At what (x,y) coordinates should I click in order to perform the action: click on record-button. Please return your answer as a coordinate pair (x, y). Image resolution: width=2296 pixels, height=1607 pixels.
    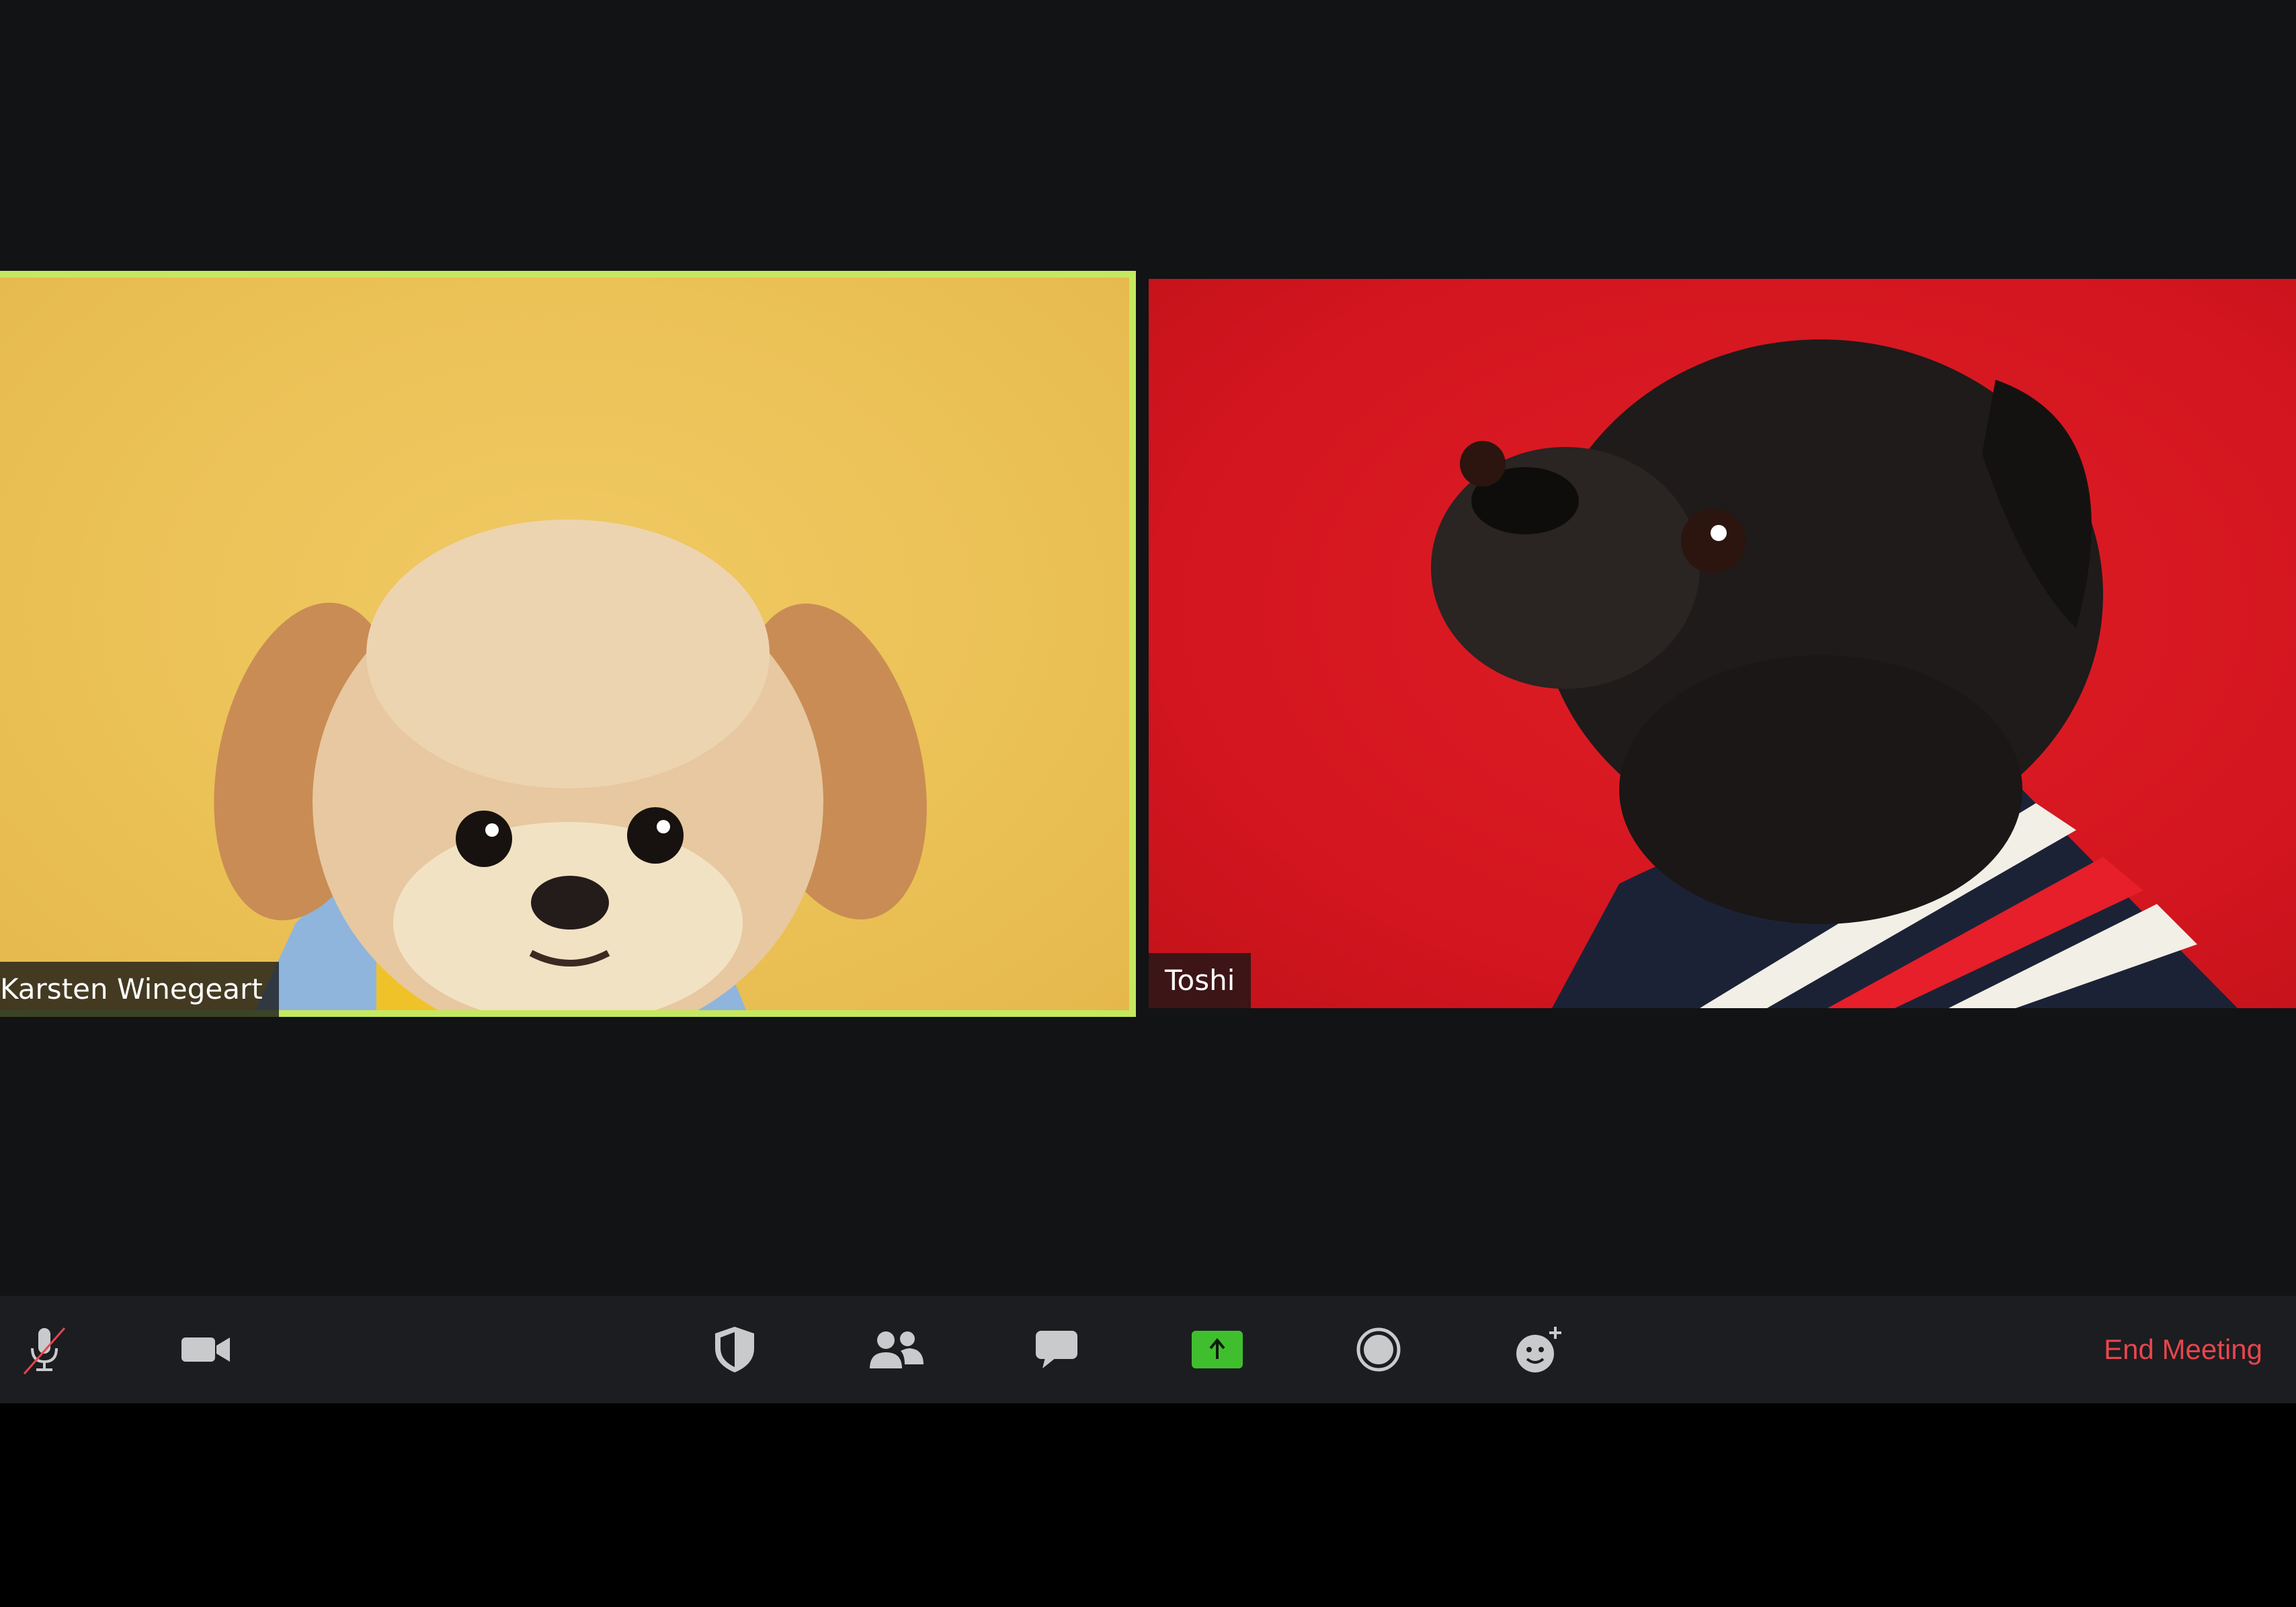
    Looking at the image, I should click on (1378, 1349).